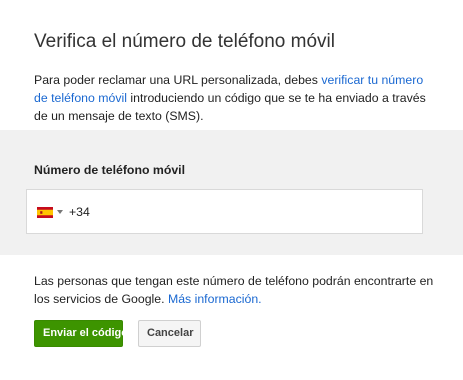 This screenshot has width=463, height=380. Describe the element at coordinates (215, 299) in the screenshot. I see `more-info-link: Más información.` at that location.